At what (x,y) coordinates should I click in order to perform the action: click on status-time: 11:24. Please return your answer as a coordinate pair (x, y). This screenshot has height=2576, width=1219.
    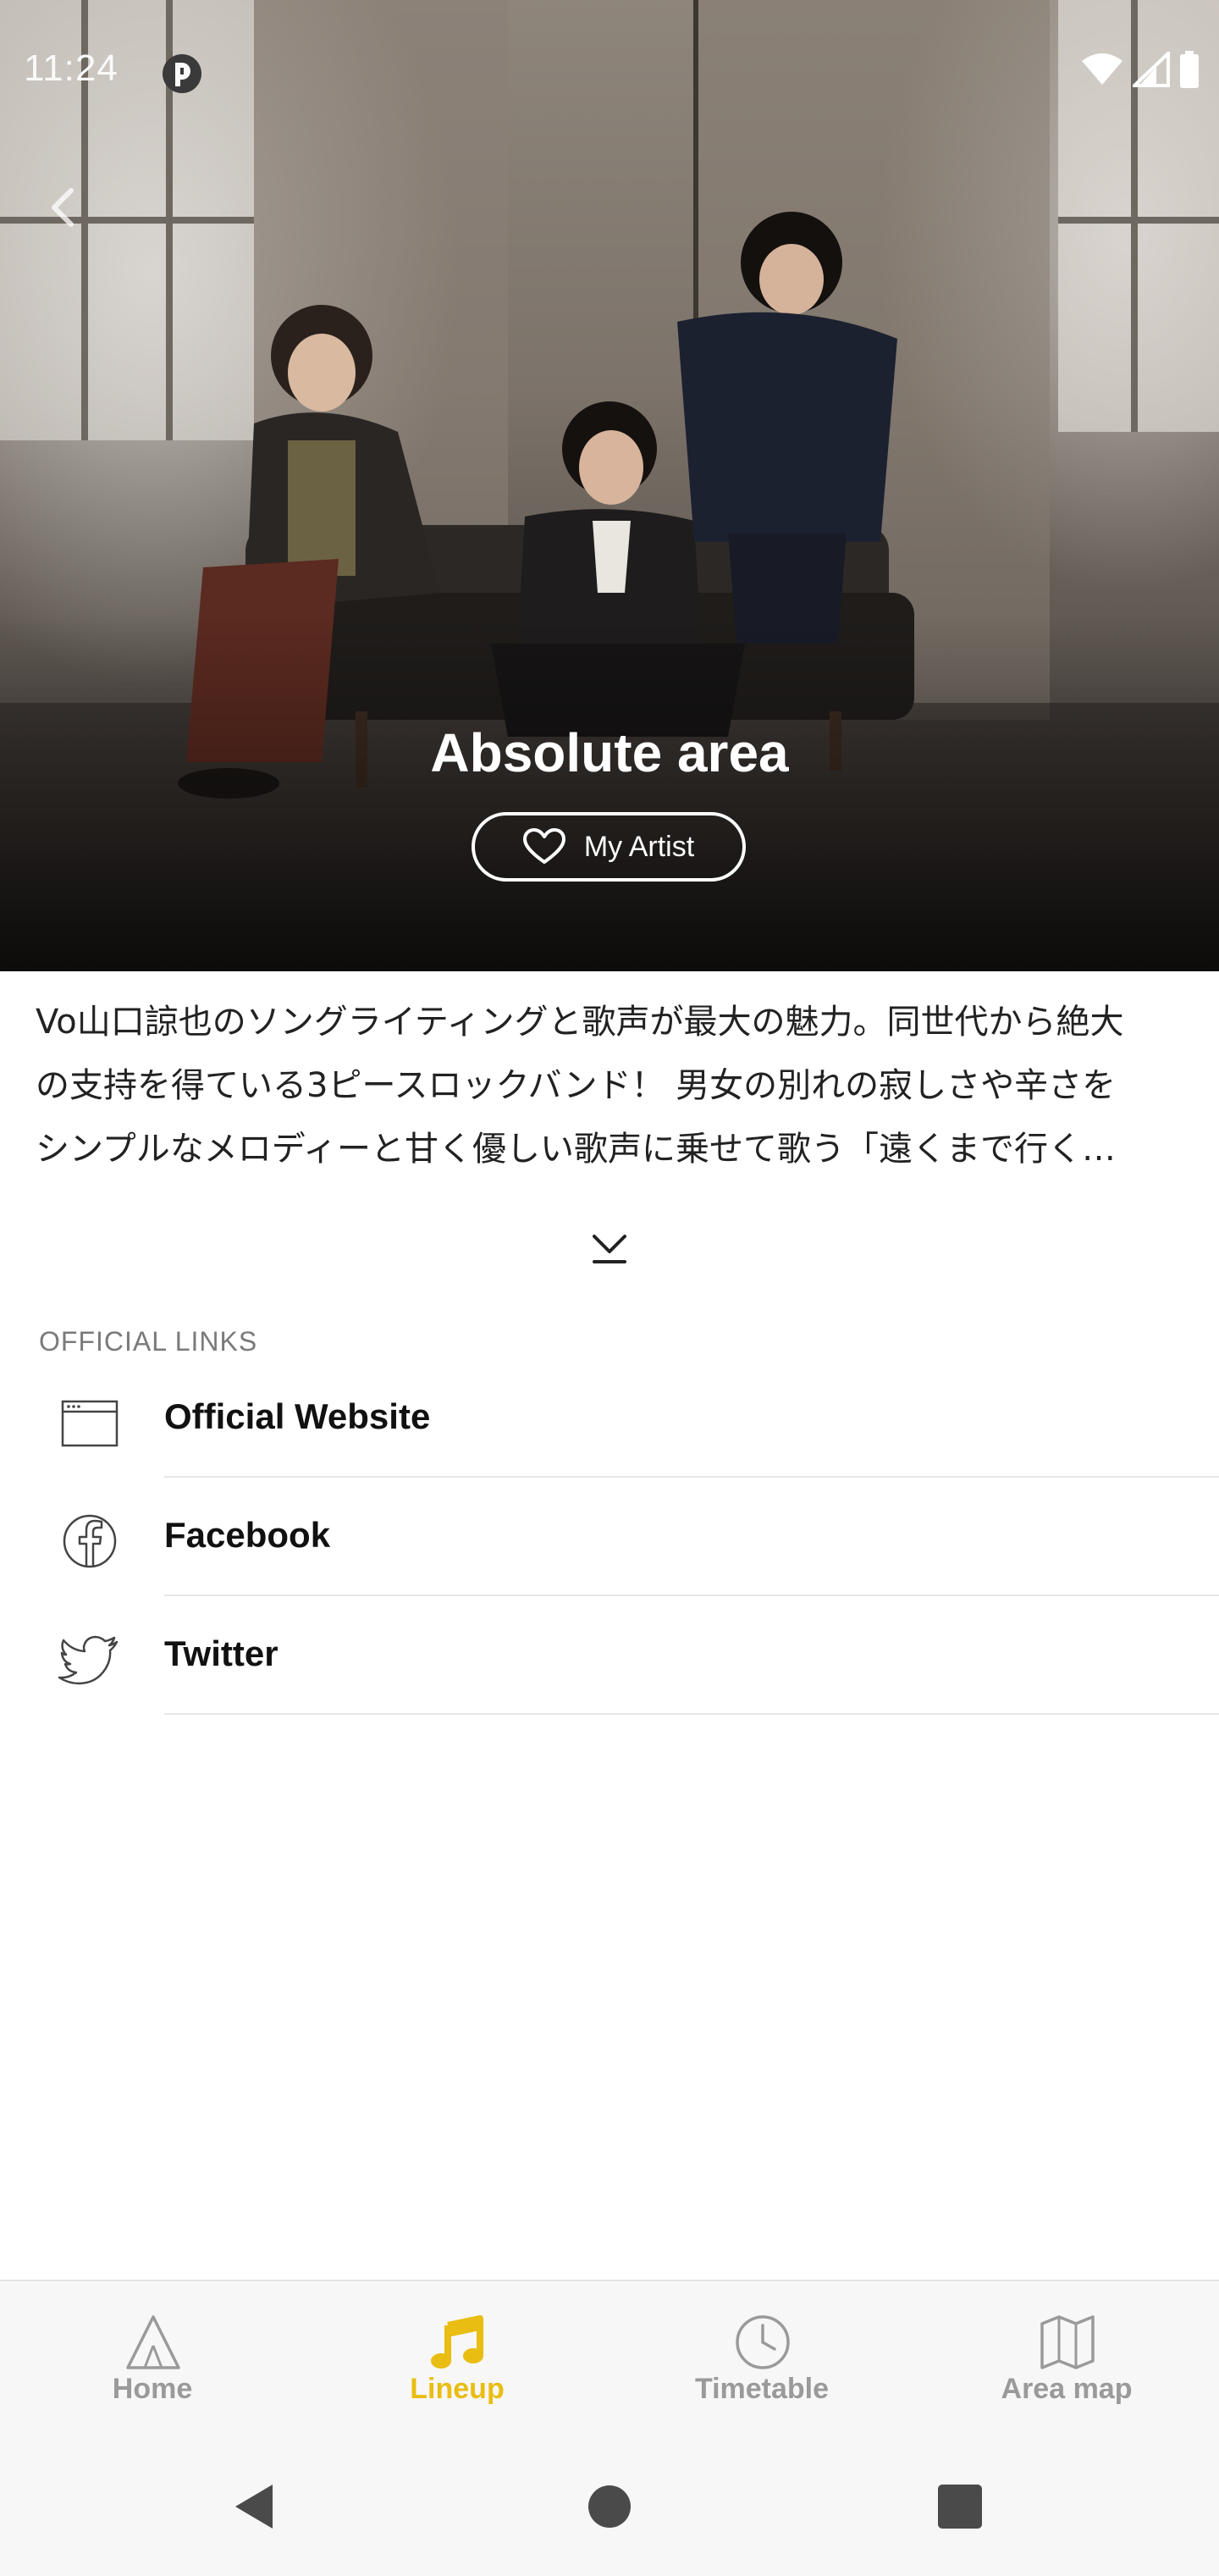
    Looking at the image, I should click on (71, 68).